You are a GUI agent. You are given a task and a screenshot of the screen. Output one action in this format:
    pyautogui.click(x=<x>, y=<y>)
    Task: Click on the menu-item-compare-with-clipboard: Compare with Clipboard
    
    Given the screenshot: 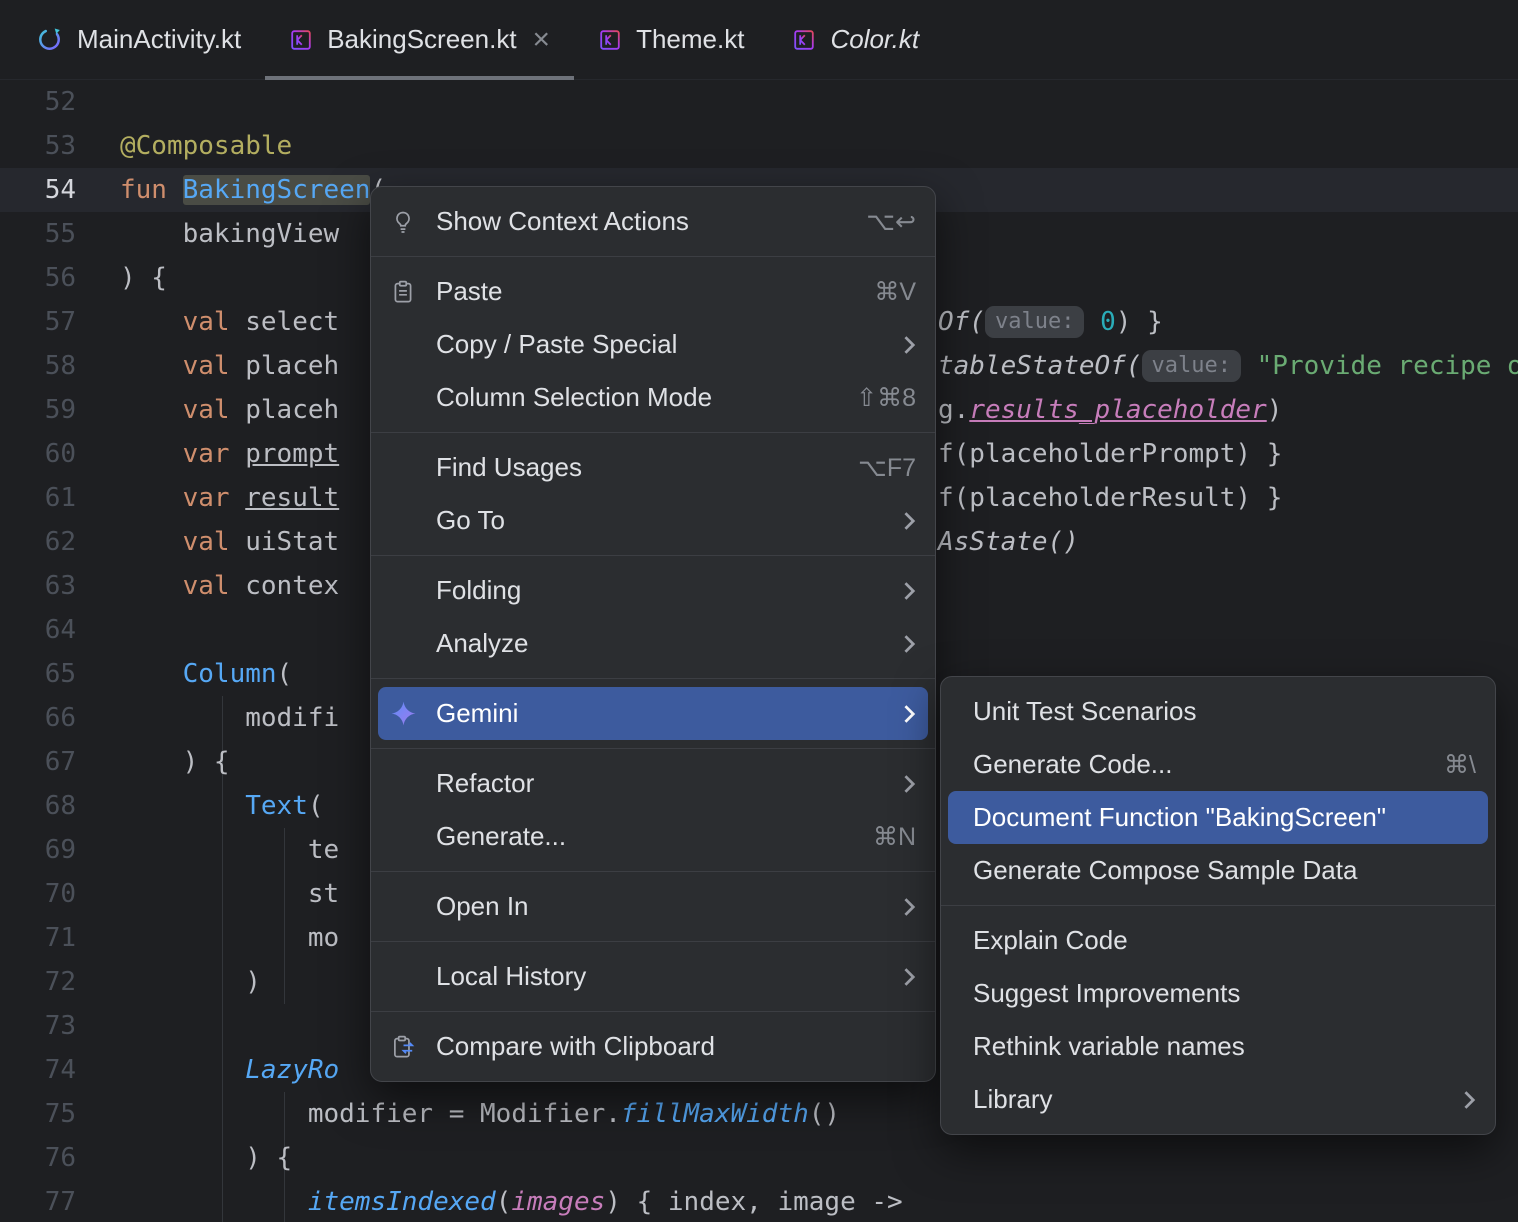 What is the action you would take?
    pyautogui.click(x=653, y=1046)
    